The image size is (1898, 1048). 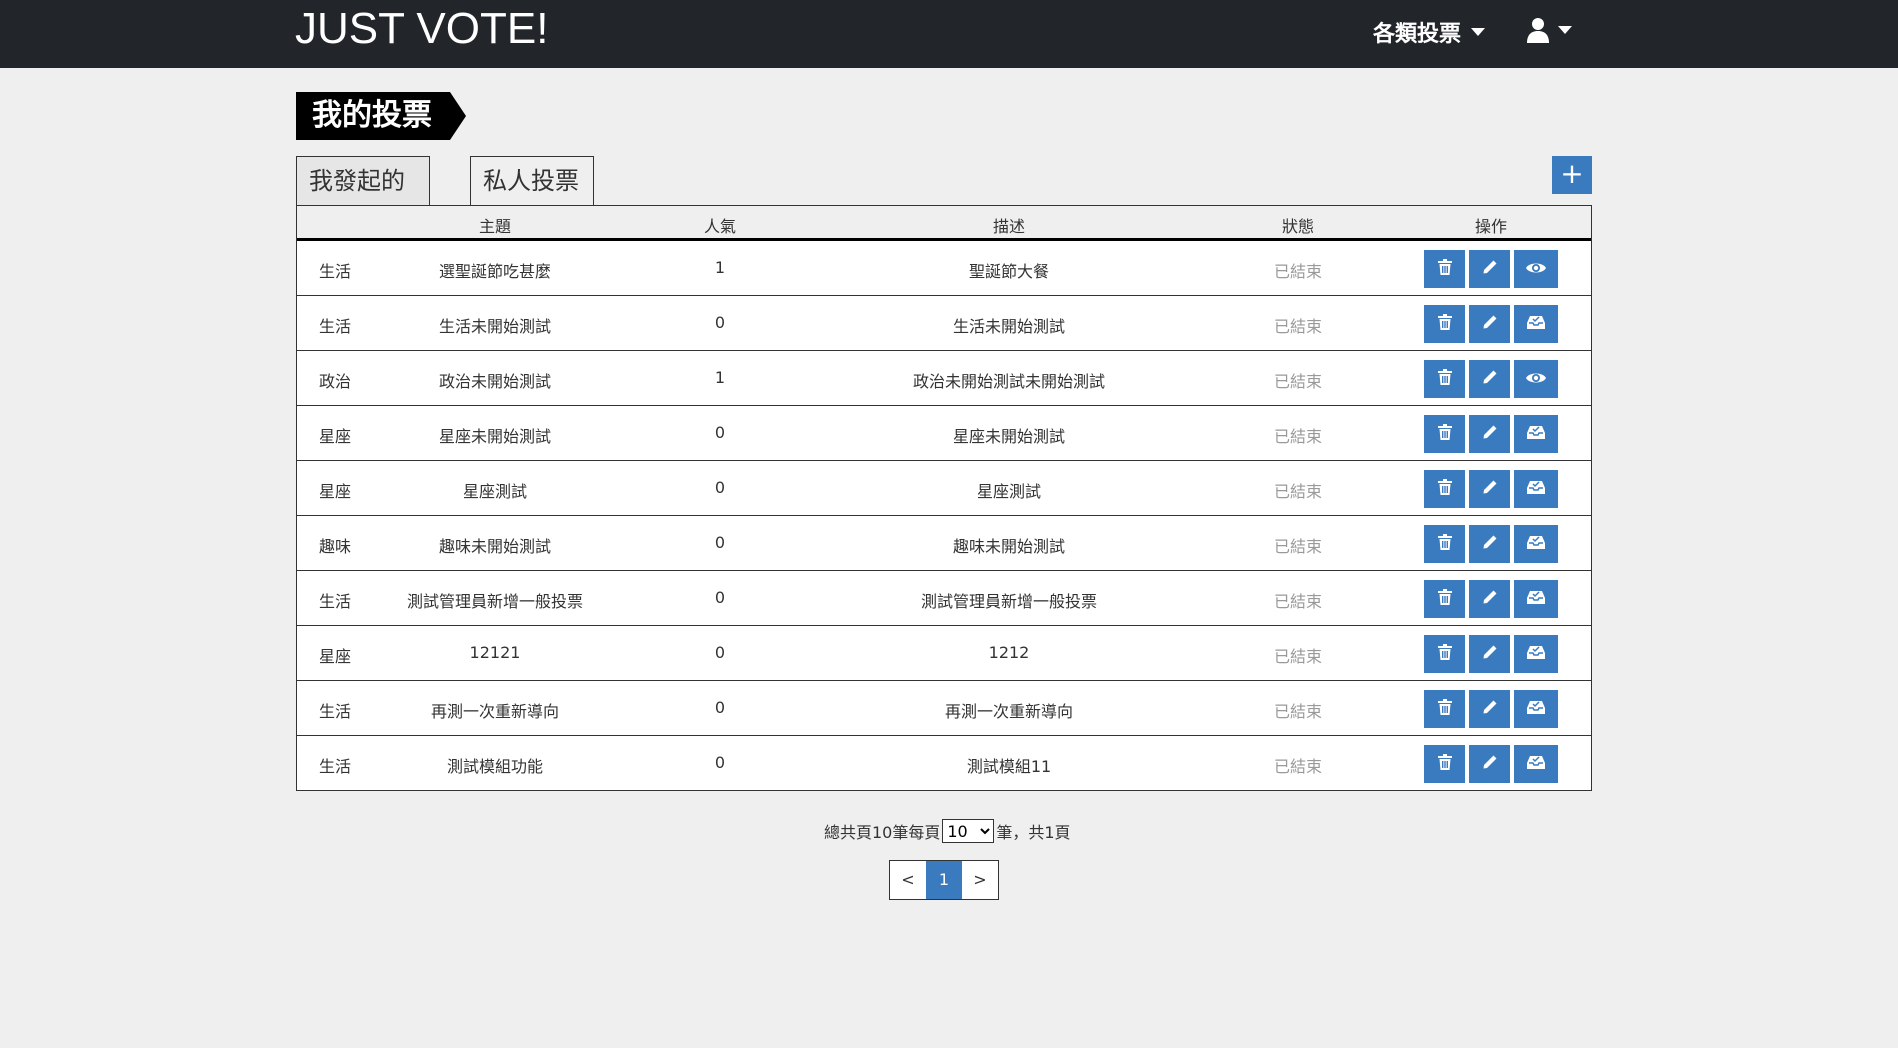 I want to click on pager-suffix: 筆，共1頁, so click(x=1033, y=832).